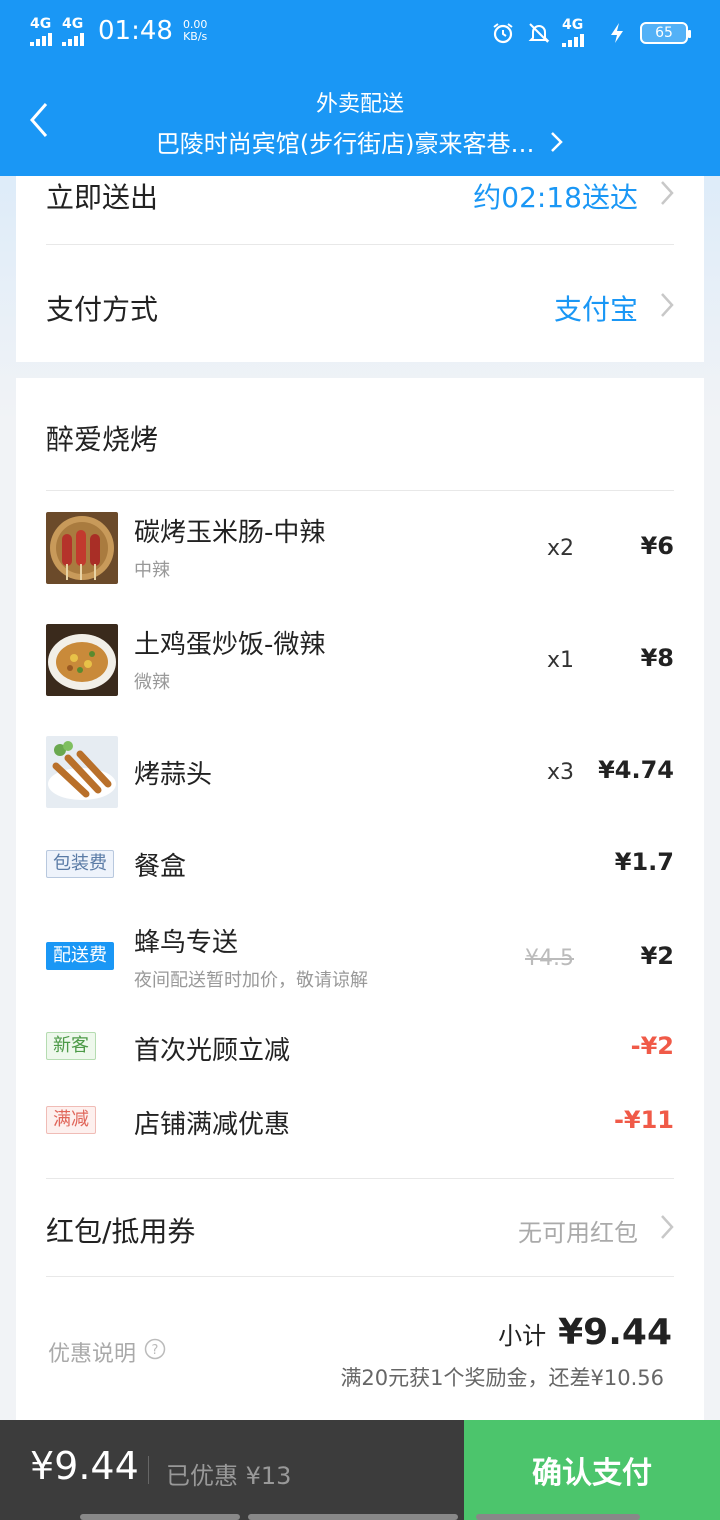 The height and width of the screenshot is (1520, 720). Describe the element at coordinates (360, 308) in the screenshot. I see `payment-method-row: 支付方式 支付宝` at that location.